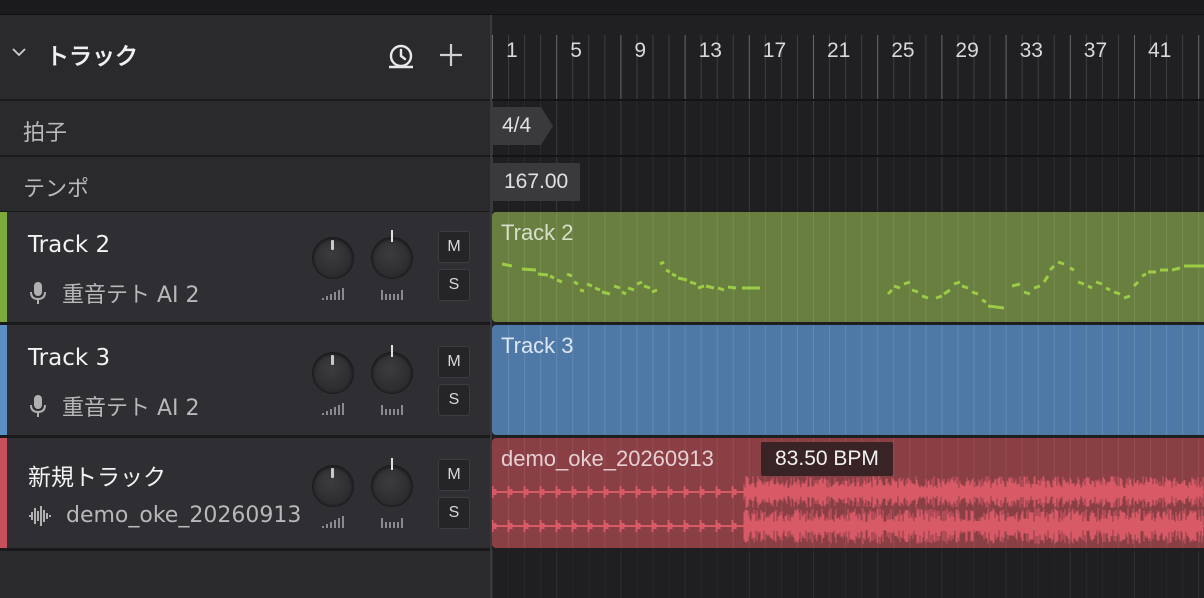 This screenshot has height=598, width=1204. I want to click on audio-waveform, so click(848, 510).